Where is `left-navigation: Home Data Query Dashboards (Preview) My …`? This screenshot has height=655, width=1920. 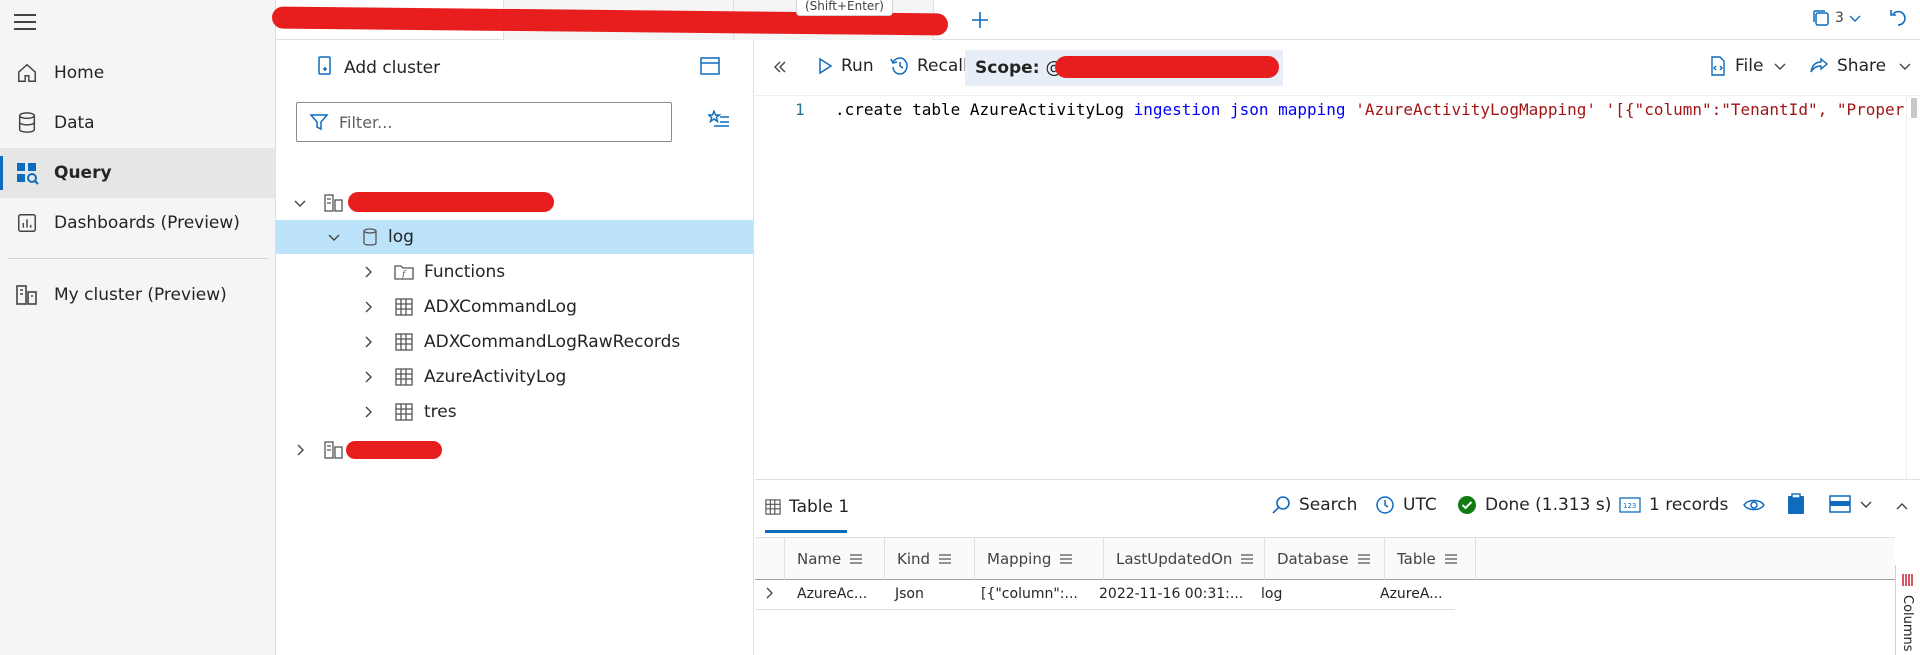 left-navigation: Home Data Query Dashboards (Preview) My … is located at coordinates (138, 327).